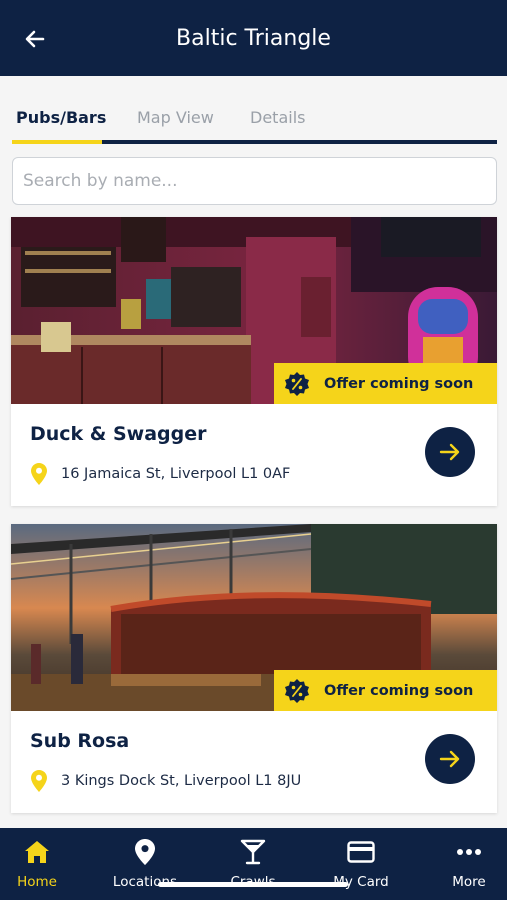 This screenshot has width=507, height=900. I want to click on cocktail-glass-icon, so click(253, 852).